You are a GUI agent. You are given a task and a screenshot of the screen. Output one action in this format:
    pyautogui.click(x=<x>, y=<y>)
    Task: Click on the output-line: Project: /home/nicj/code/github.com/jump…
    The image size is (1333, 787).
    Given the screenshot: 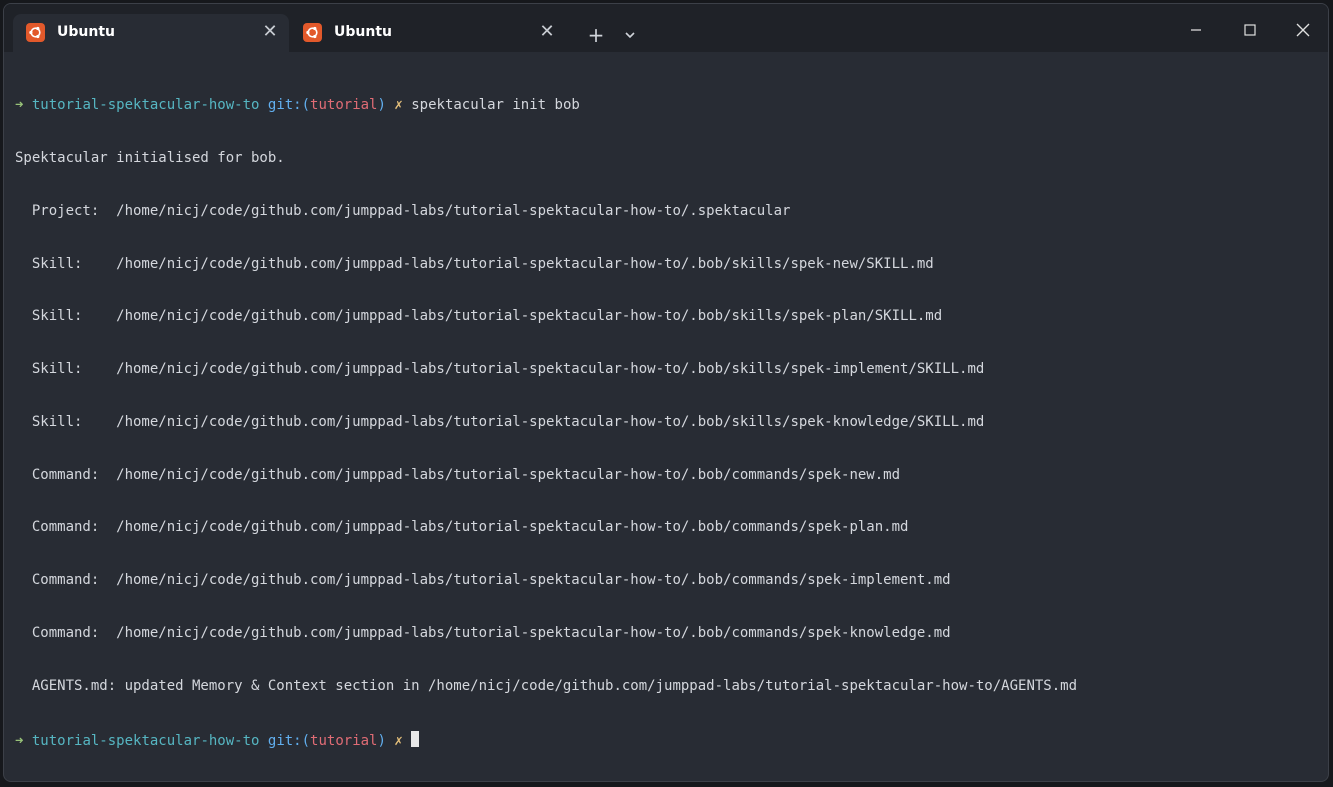 What is the action you would take?
    pyautogui.click(x=403, y=210)
    